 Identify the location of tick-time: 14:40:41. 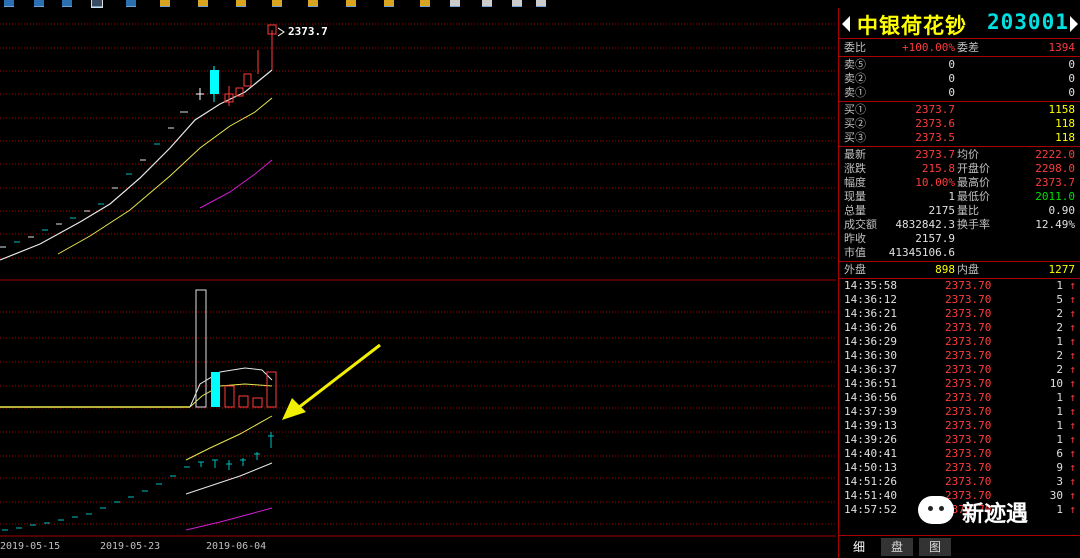
(870, 453).